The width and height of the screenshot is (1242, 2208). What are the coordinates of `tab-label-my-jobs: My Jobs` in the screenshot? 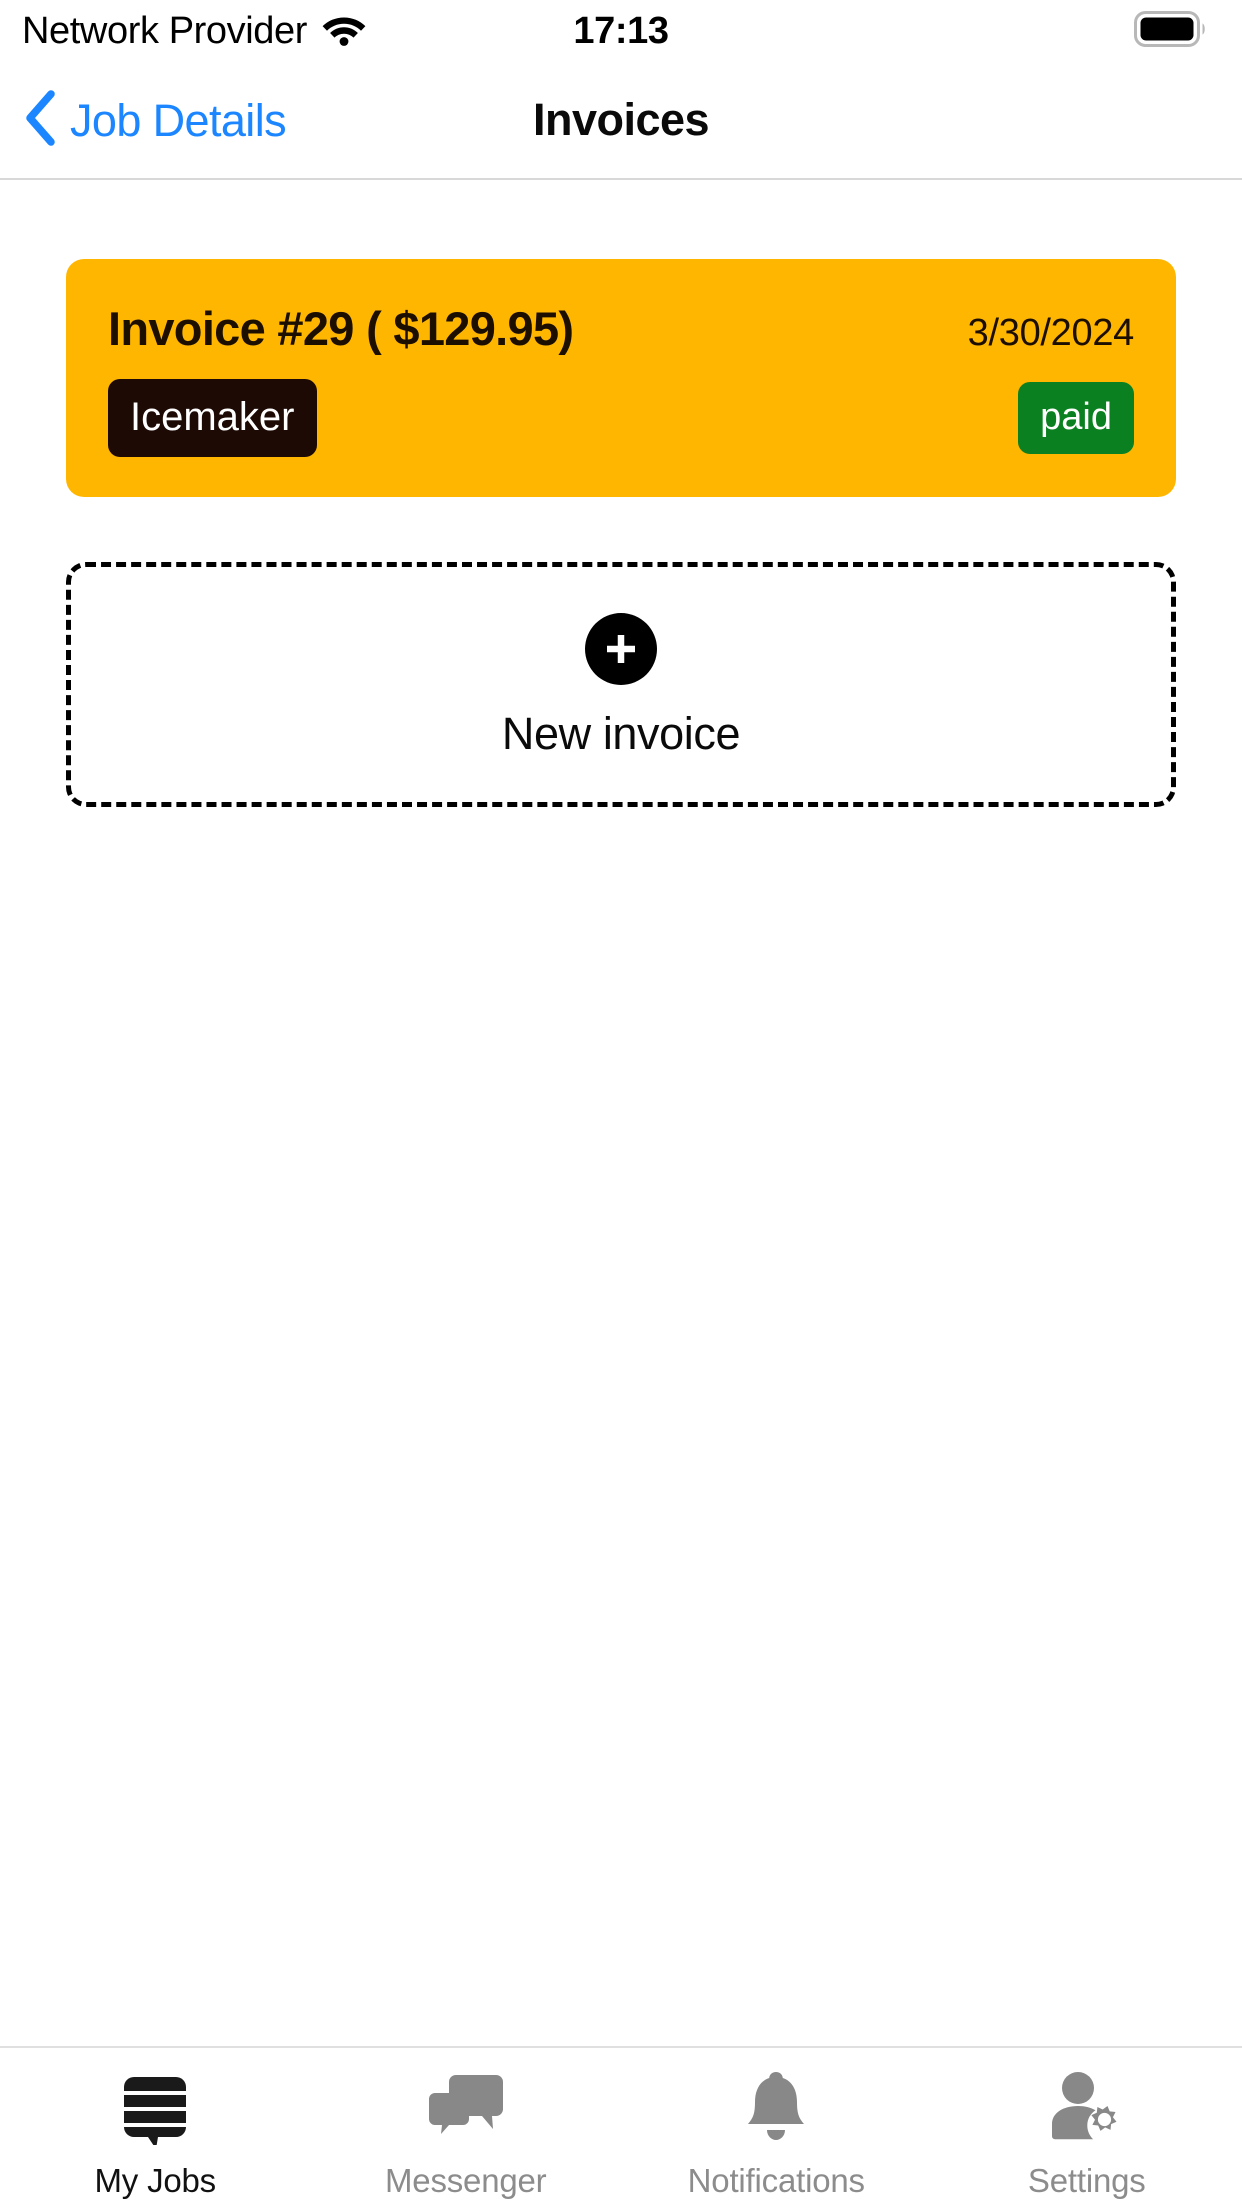 It's located at (155, 2180).